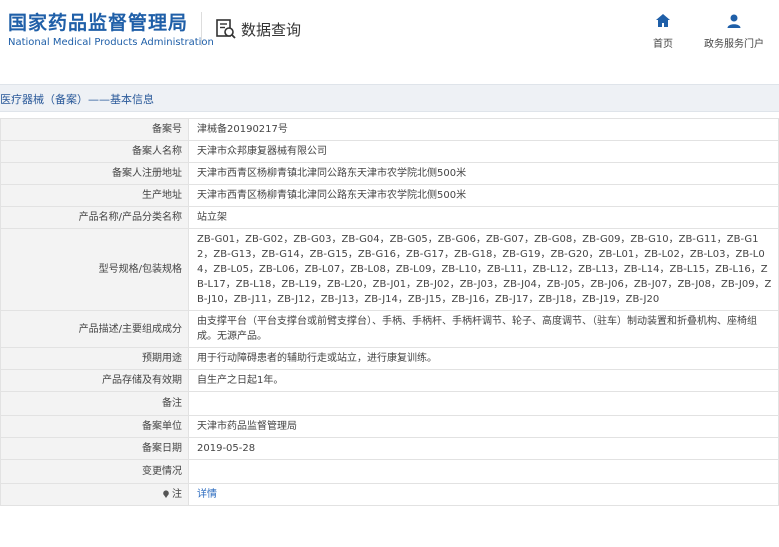  What do you see at coordinates (734, 44) in the screenshot?
I see `nav-gov-label: 政务服务门户` at bounding box center [734, 44].